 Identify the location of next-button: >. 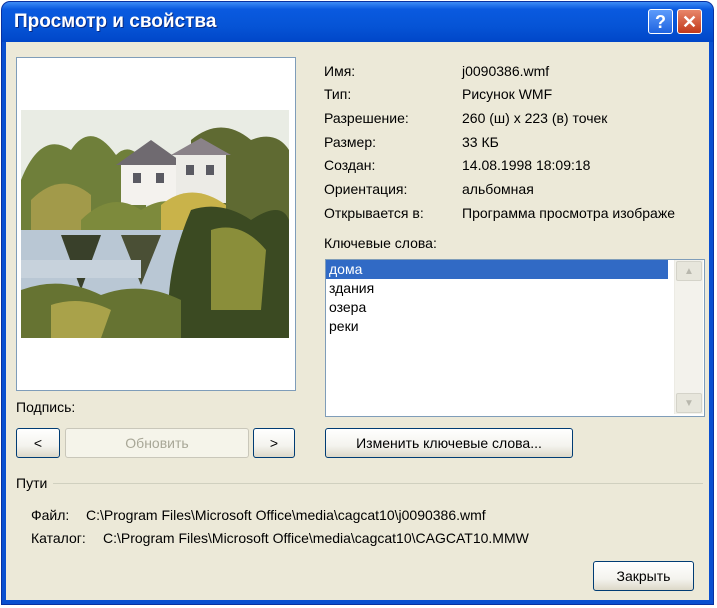
(274, 443).